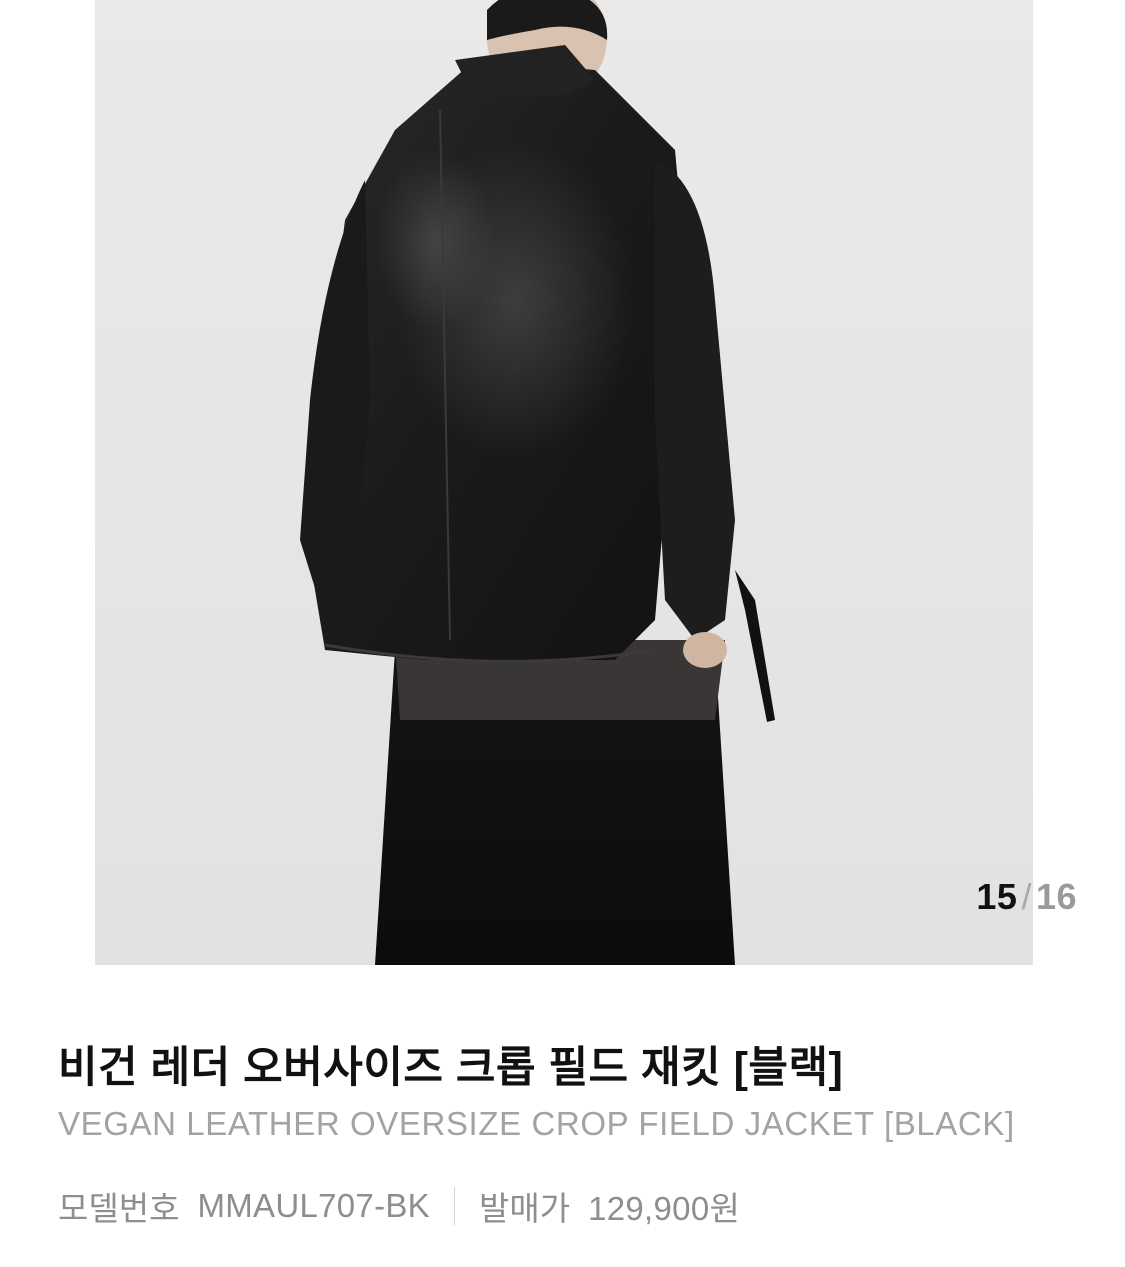  I want to click on product-title-korean: 비건 레더 오버사이즈 크롭 필드 재킷 [블랙], so click(451, 1068).